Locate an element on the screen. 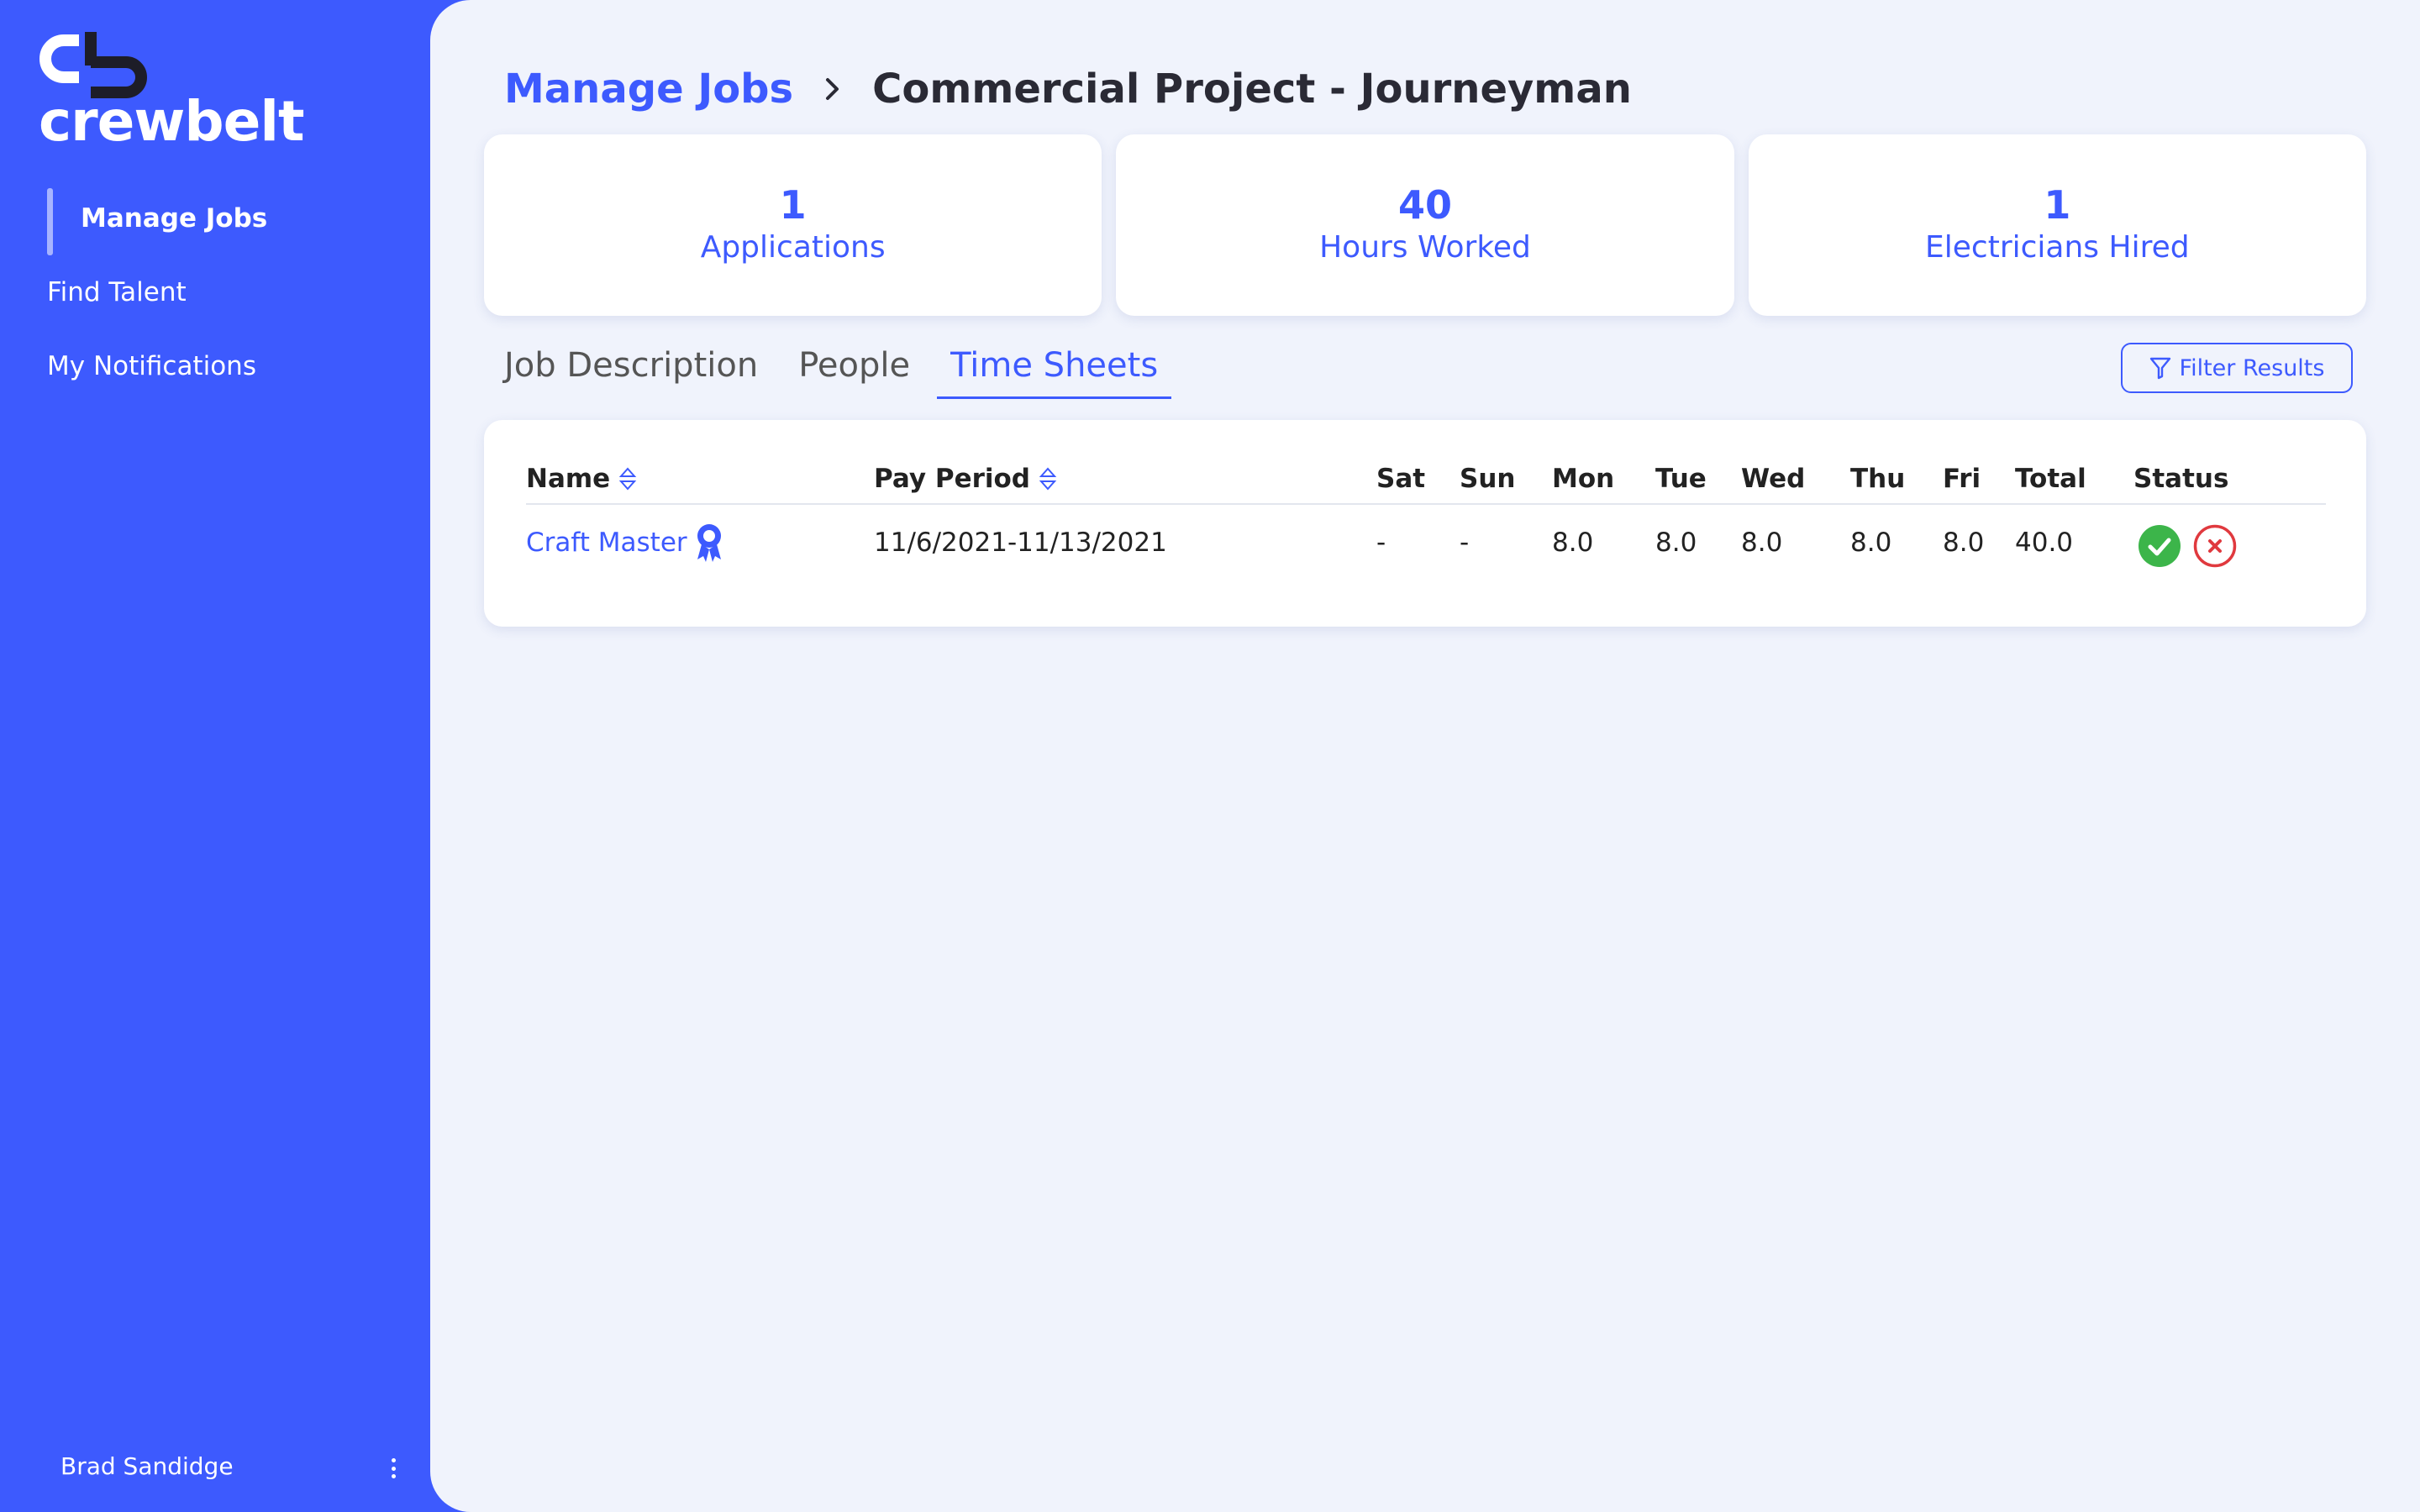 Image resolution: width=2420 pixels, height=1512 pixels. sidebar-item-my-notifications: My Notifications is located at coordinates (227, 366).